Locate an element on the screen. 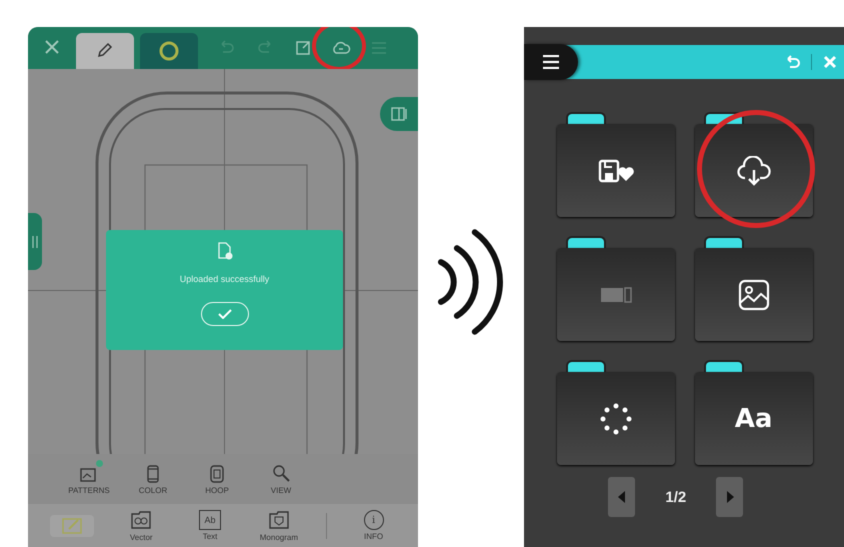  menu-button is located at coordinates (551, 62).